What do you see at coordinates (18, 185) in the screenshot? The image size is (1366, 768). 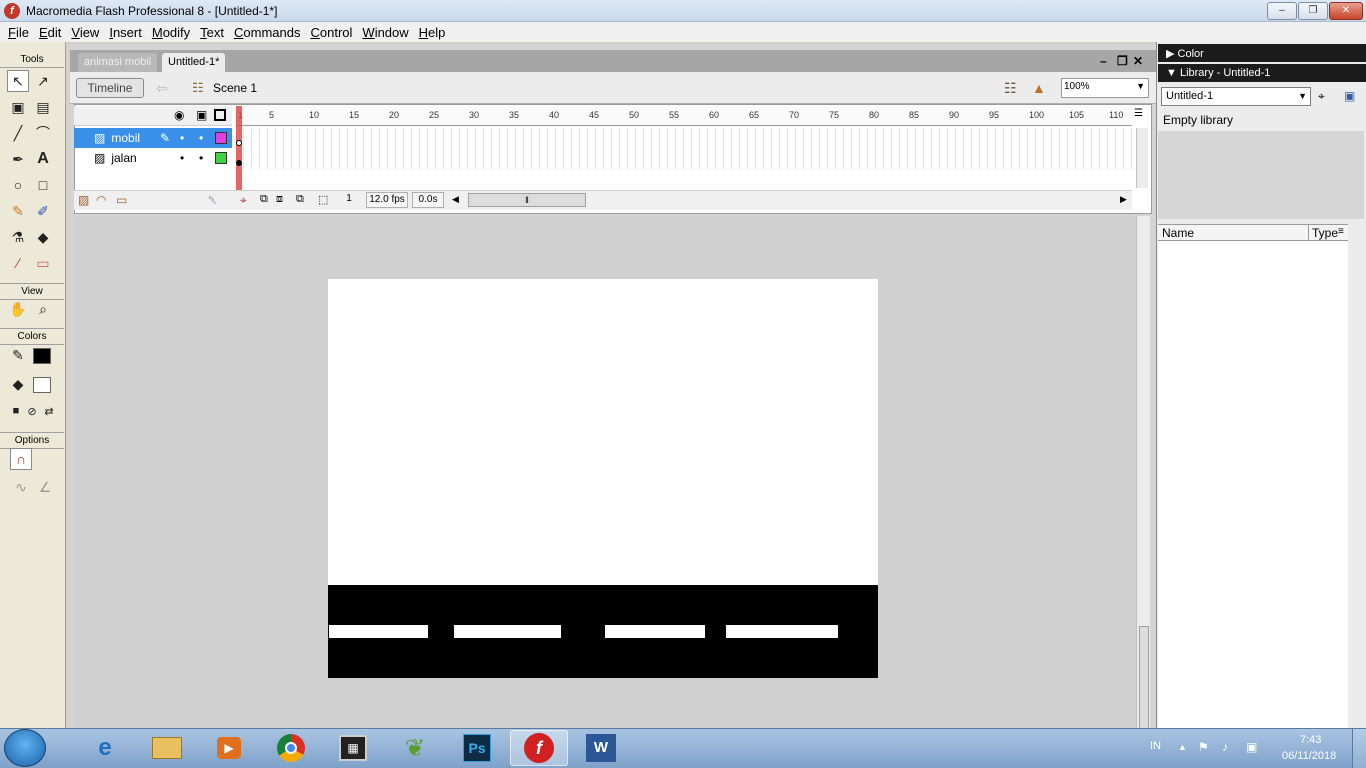 I see `oval-tool-icon: ○` at bounding box center [18, 185].